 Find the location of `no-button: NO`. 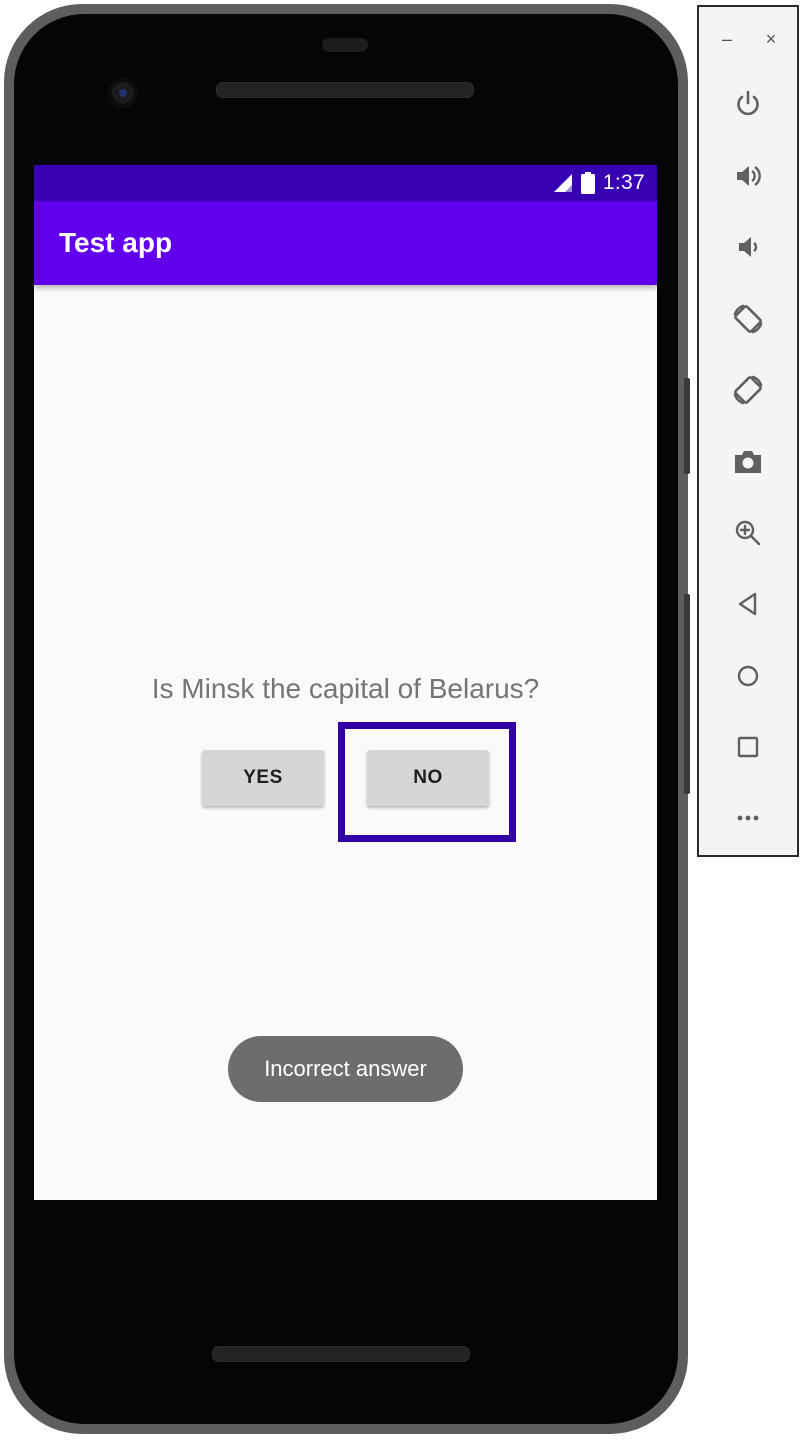

no-button: NO is located at coordinates (428, 778).